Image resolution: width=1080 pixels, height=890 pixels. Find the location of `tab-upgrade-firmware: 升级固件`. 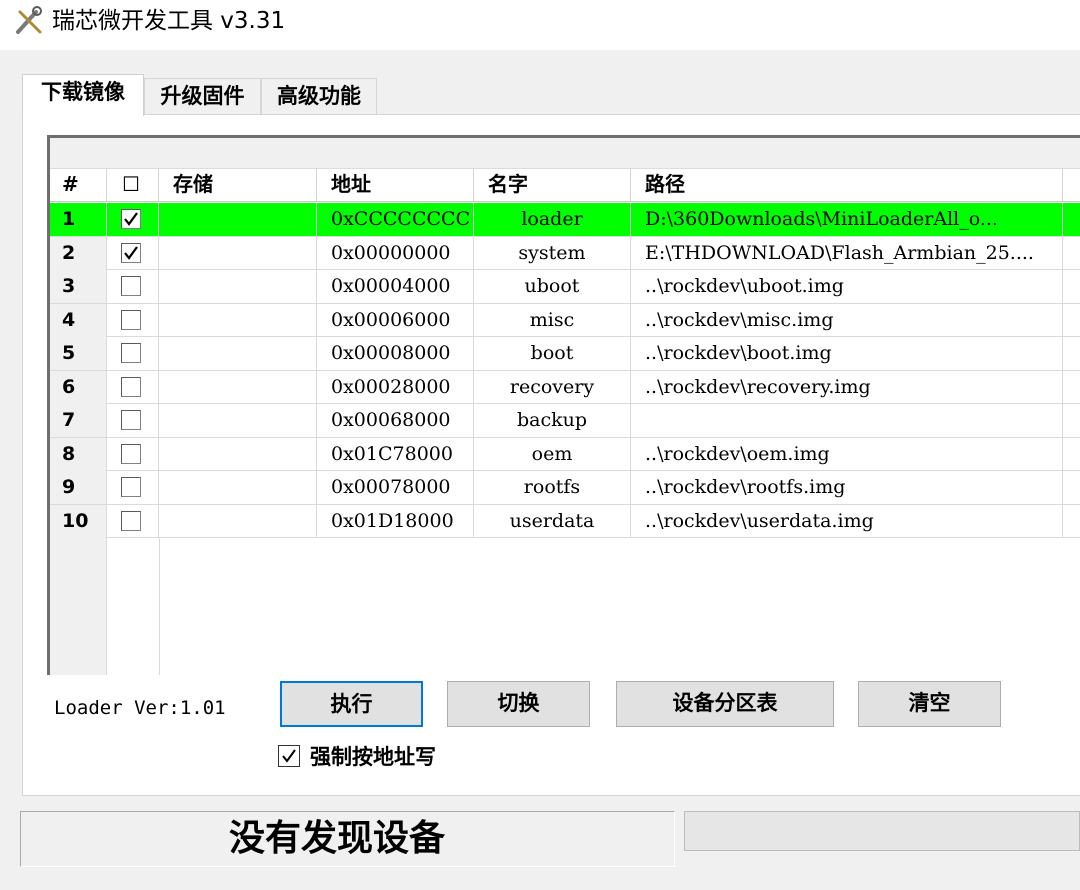

tab-upgrade-firmware: 升级固件 is located at coordinates (202, 96).